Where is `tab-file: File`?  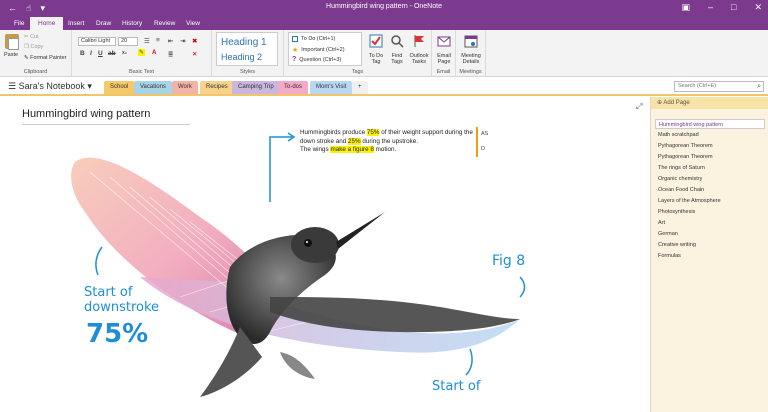 tab-file: File is located at coordinates (19, 23).